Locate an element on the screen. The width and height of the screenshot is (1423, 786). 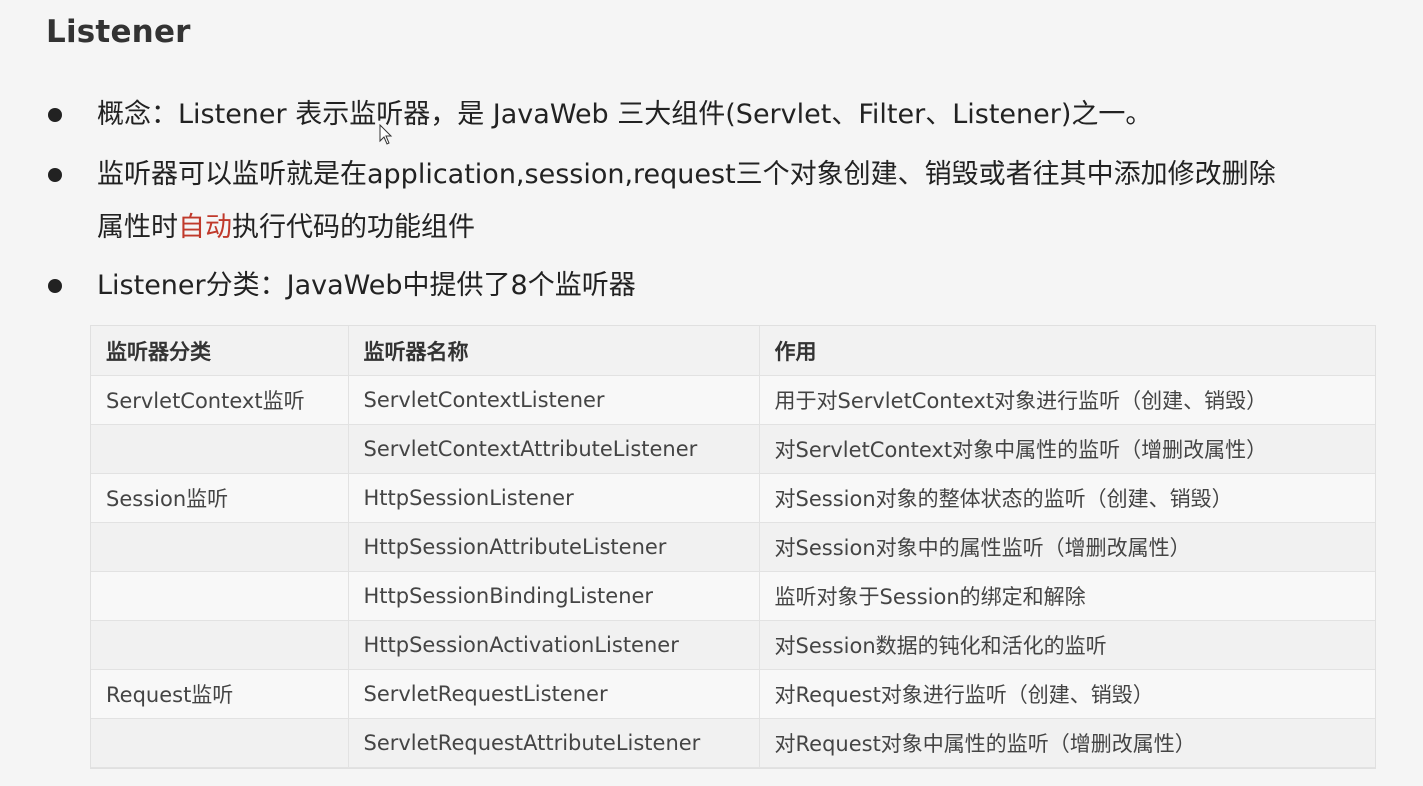
cell-category: ServletContext监听 is located at coordinates (220, 400).